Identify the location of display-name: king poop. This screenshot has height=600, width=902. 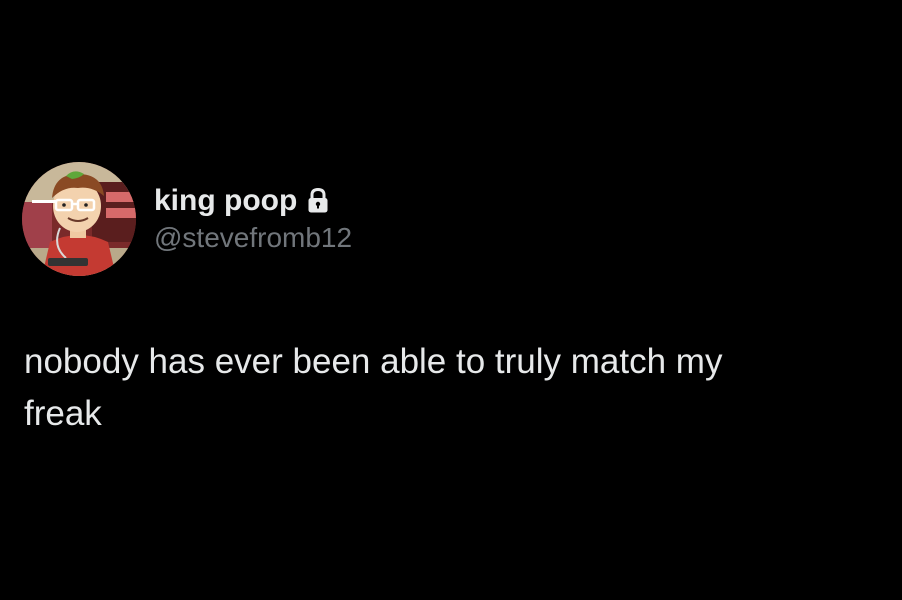
(225, 201).